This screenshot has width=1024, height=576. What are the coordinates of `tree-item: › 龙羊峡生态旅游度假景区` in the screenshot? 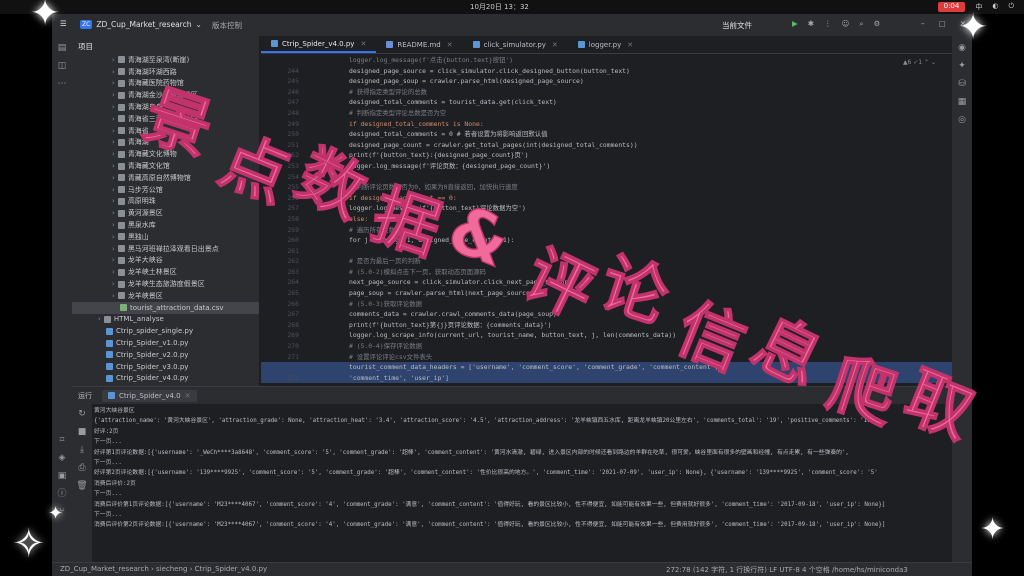 It's located at (165, 284).